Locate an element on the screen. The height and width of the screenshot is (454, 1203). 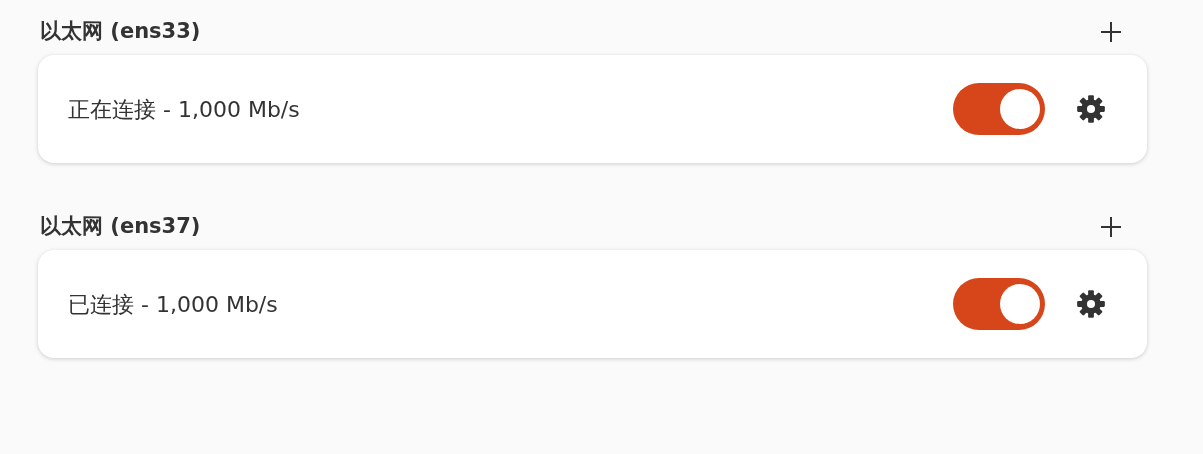
connection-status: 已连接 - 1,000 Mb/s is located at coordinates (173, 304).